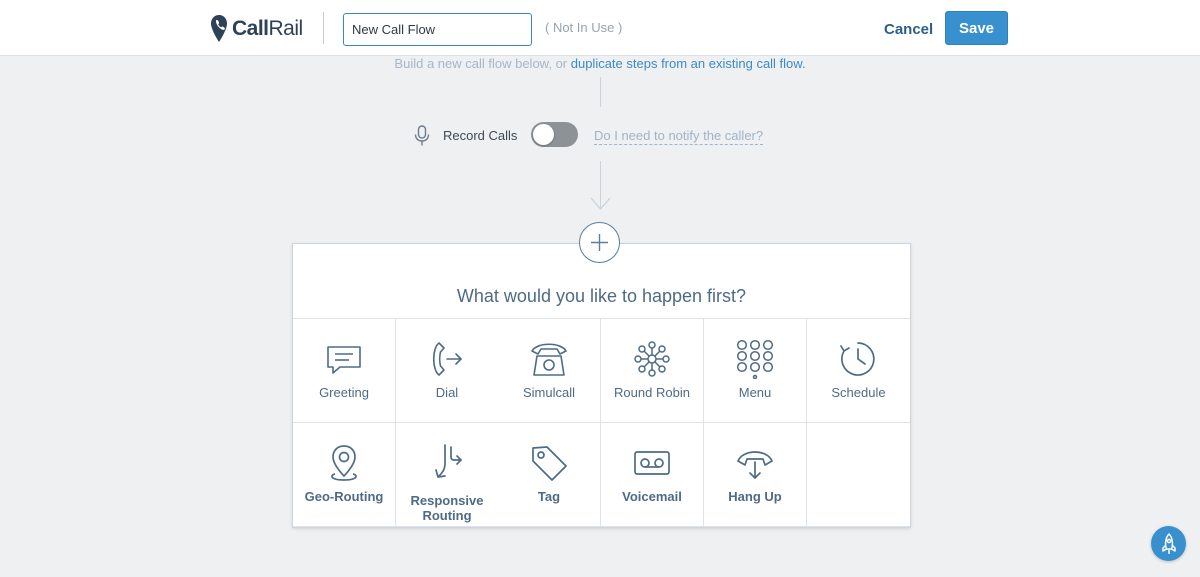  I want to click on top-bar: CallRail ( Not In Use ) Cancel Save, so click(600, 28).